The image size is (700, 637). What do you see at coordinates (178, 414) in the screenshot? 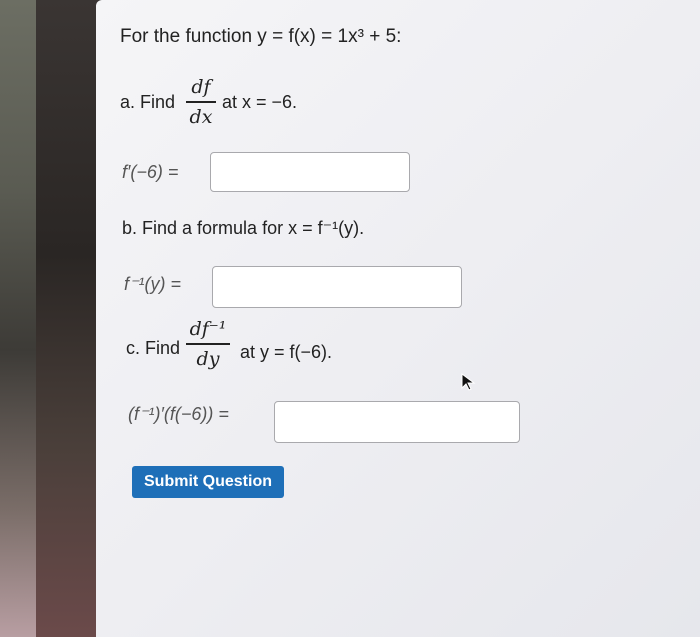
I see `part-c-answer-label: (f⁻¹)′(f(−6)) =` at bounding box center [178, 414].